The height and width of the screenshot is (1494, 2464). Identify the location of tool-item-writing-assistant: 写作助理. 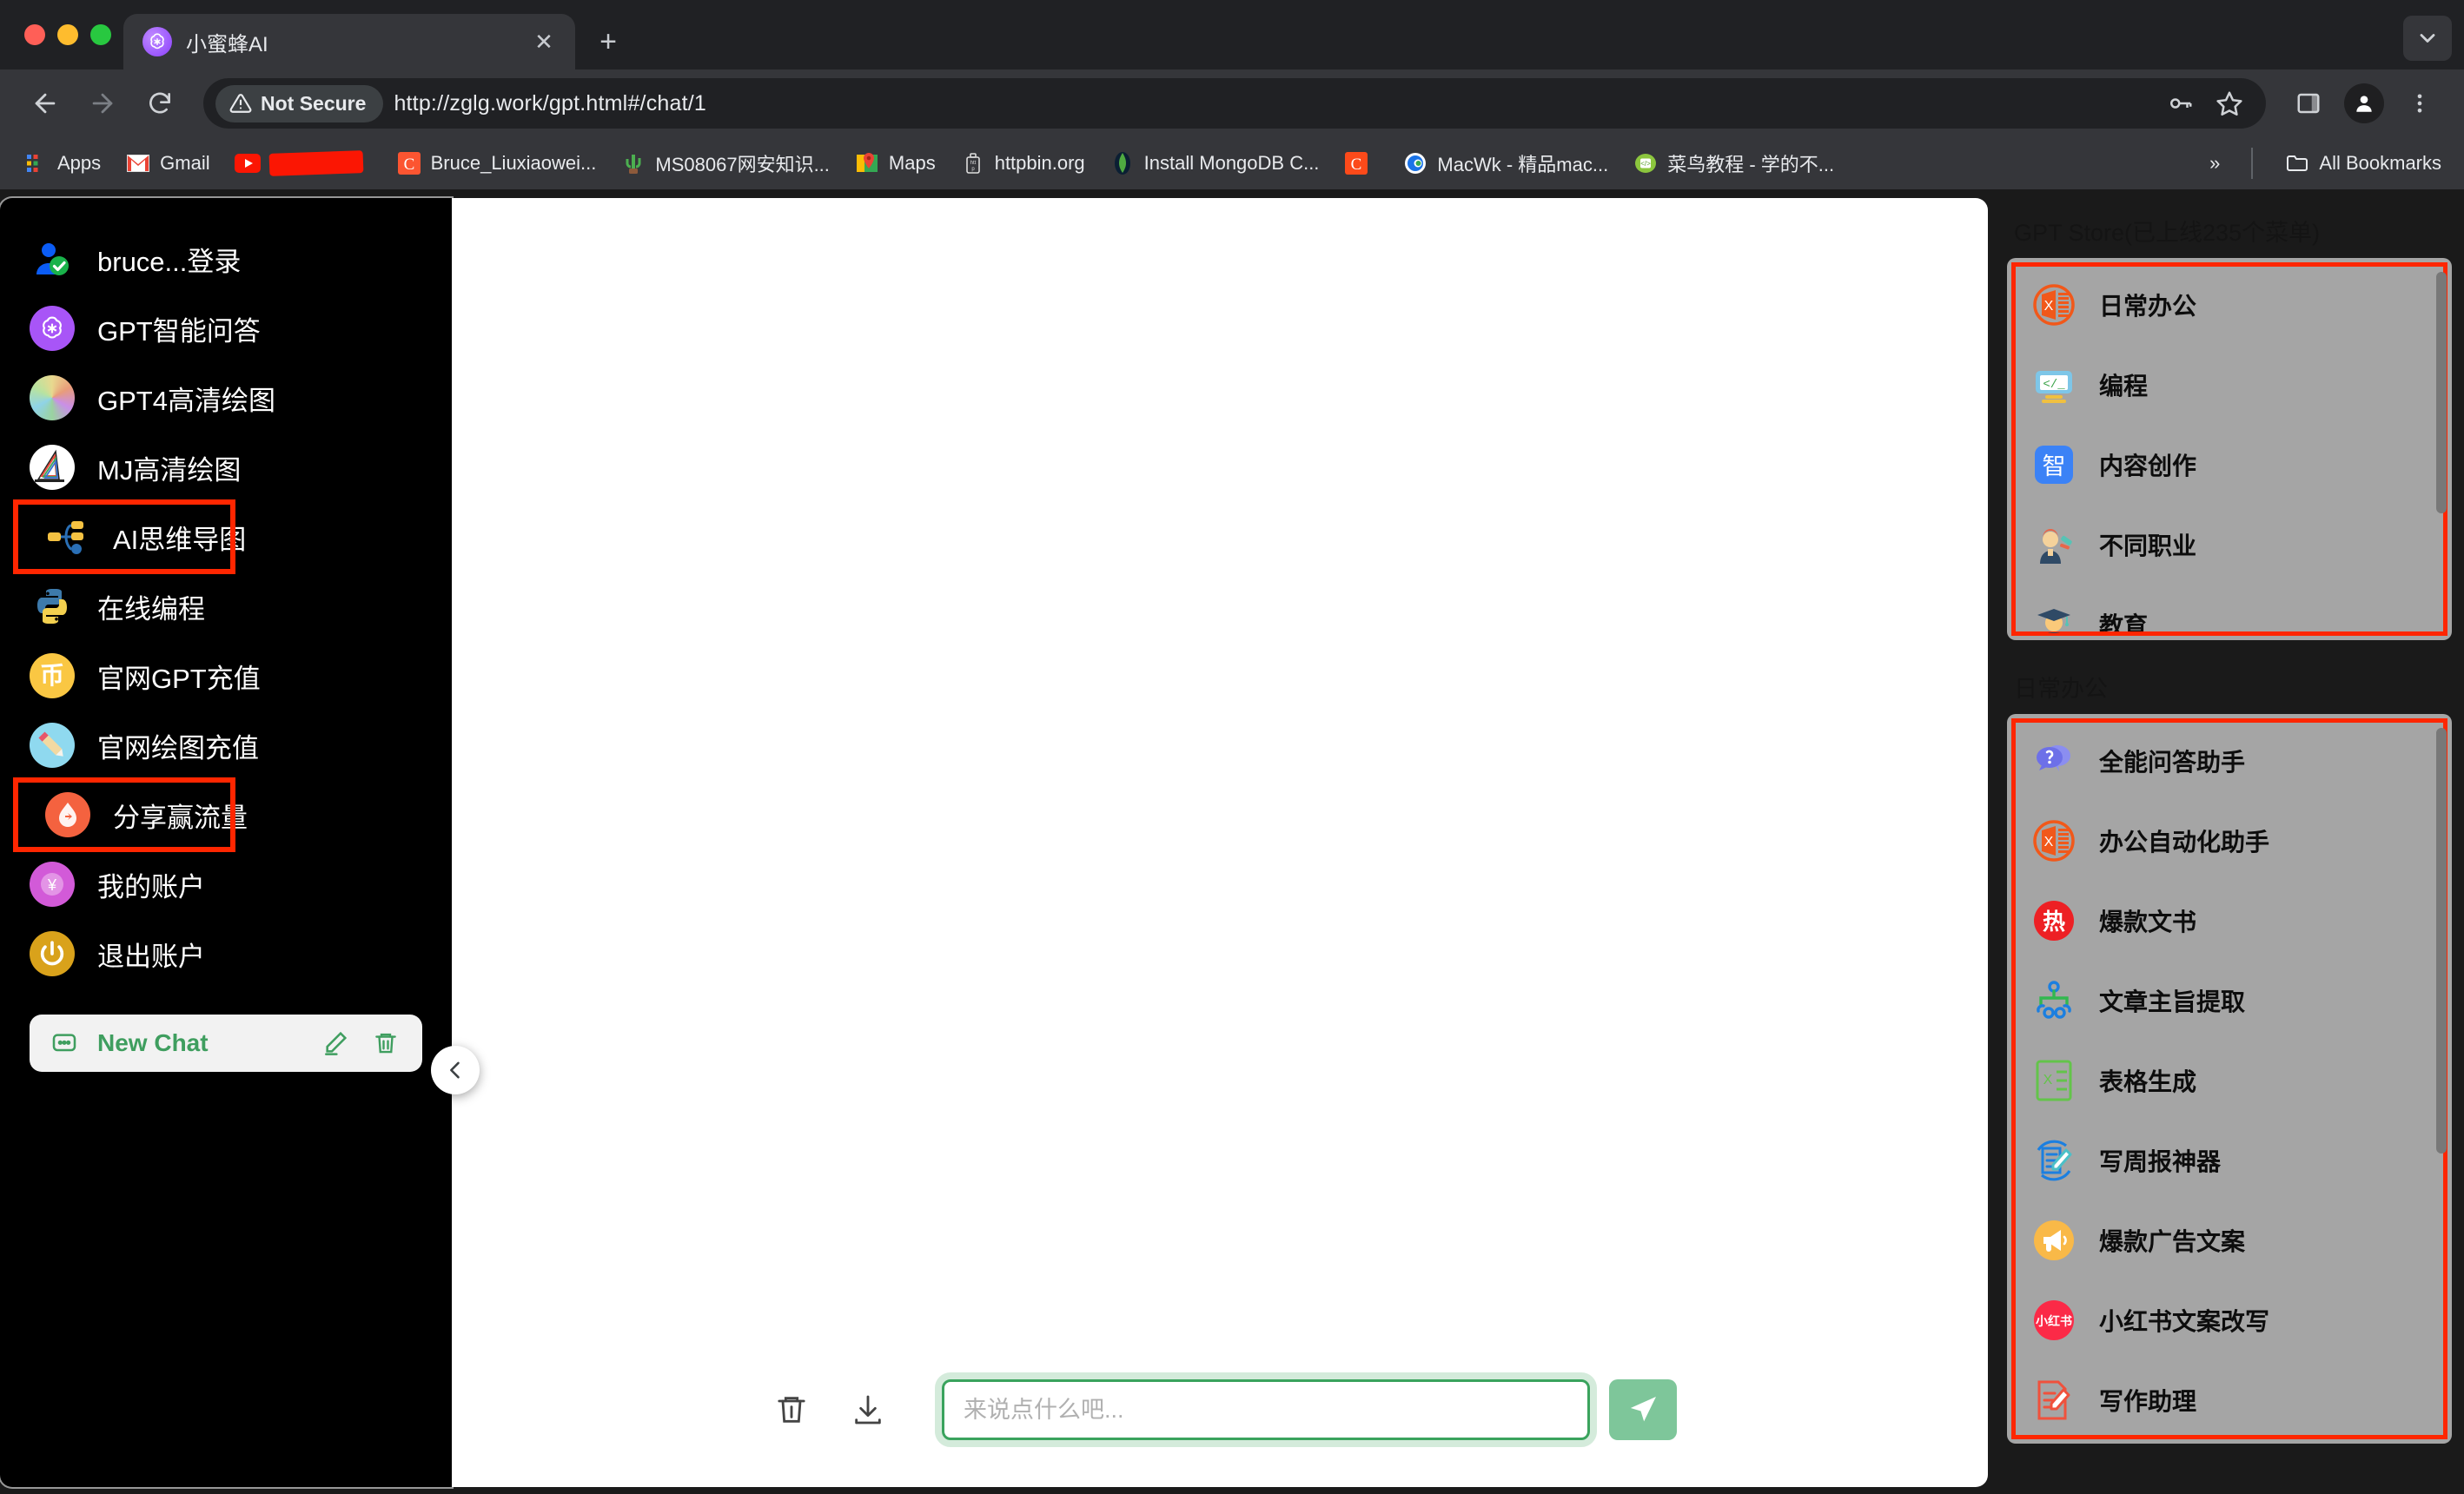
(2229, 1399).